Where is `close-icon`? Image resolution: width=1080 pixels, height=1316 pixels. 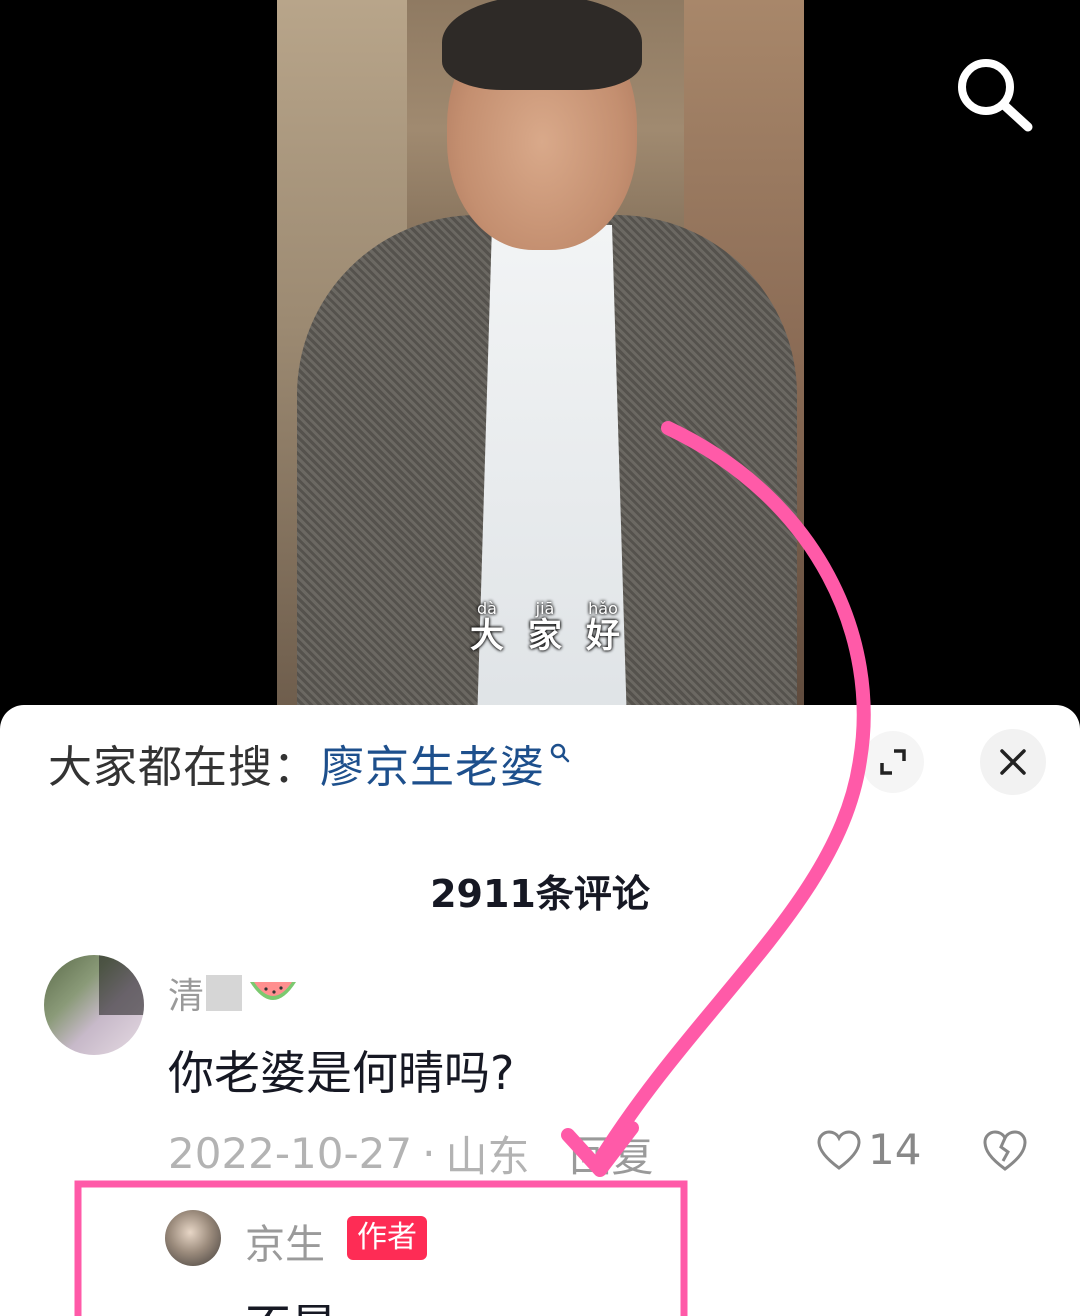
close-icon is located at coordinates (1013, 762).